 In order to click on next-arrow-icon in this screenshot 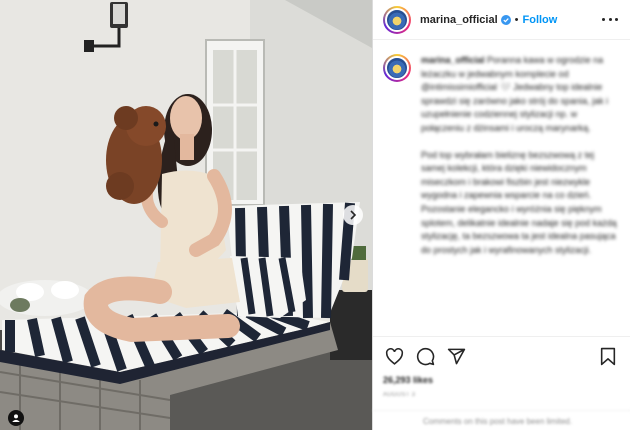, I will do `click(353, 215)`.